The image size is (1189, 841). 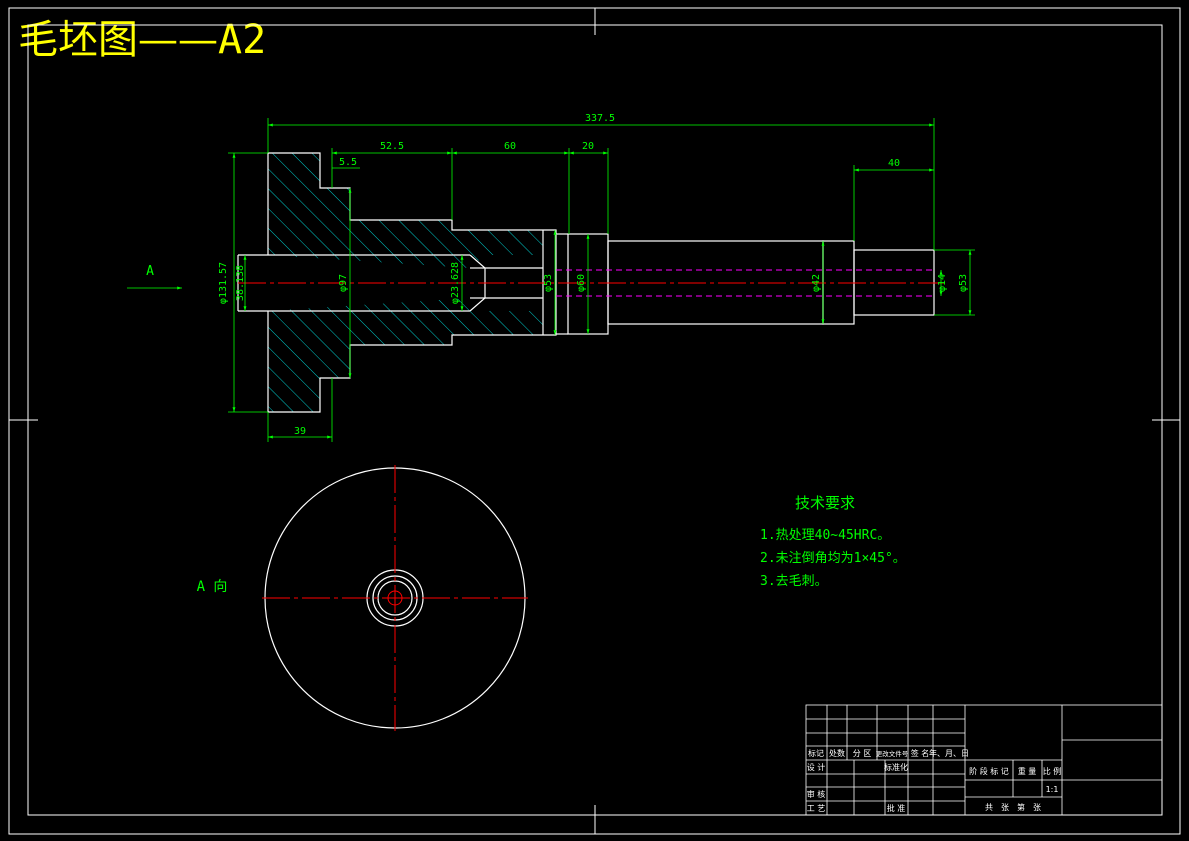 I want to click on tb-label-date: 年、月、日, so click(x=949, y=753).